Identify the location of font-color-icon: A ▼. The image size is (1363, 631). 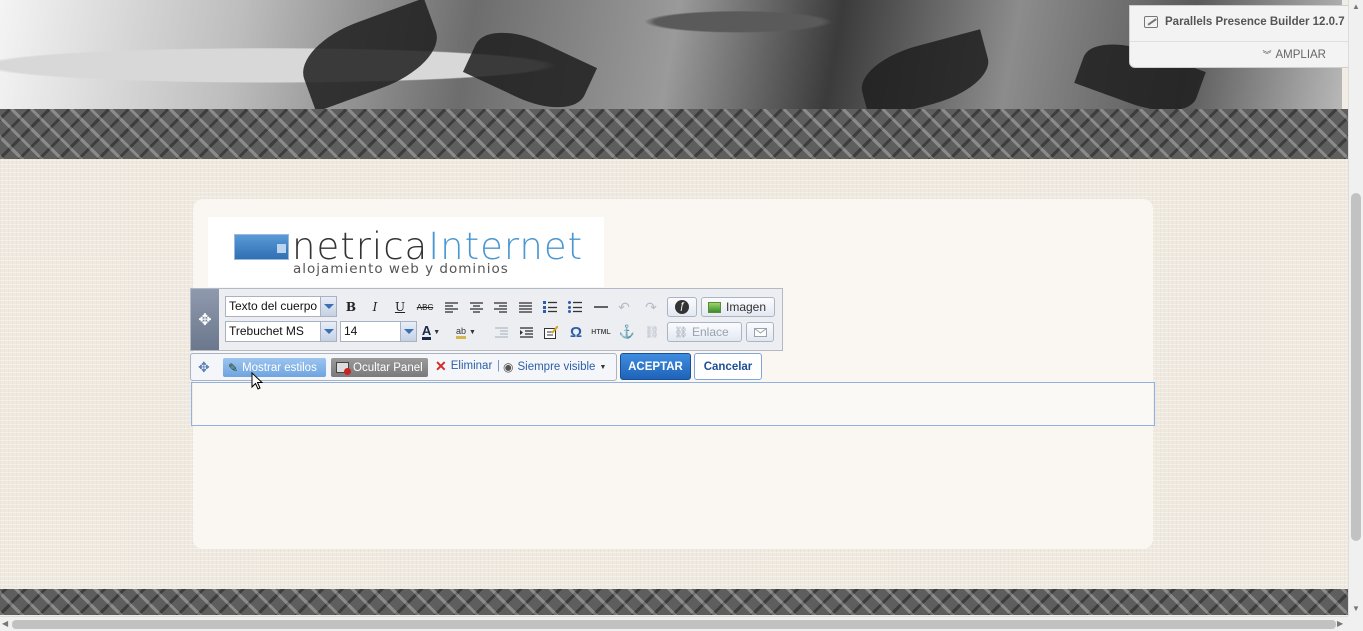
(431, 332).